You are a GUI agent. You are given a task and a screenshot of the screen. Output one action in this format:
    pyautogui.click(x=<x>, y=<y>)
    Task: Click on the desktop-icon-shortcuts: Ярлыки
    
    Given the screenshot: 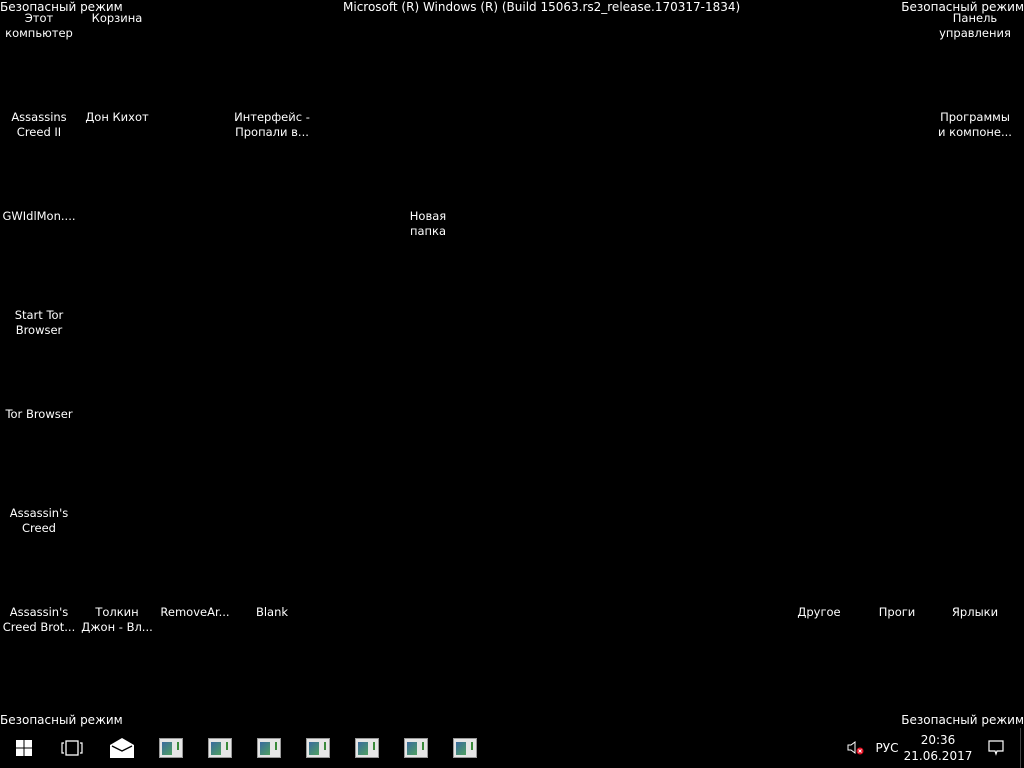 What is the action you would take?
    pyautogui.click(x=975, y=612)
    